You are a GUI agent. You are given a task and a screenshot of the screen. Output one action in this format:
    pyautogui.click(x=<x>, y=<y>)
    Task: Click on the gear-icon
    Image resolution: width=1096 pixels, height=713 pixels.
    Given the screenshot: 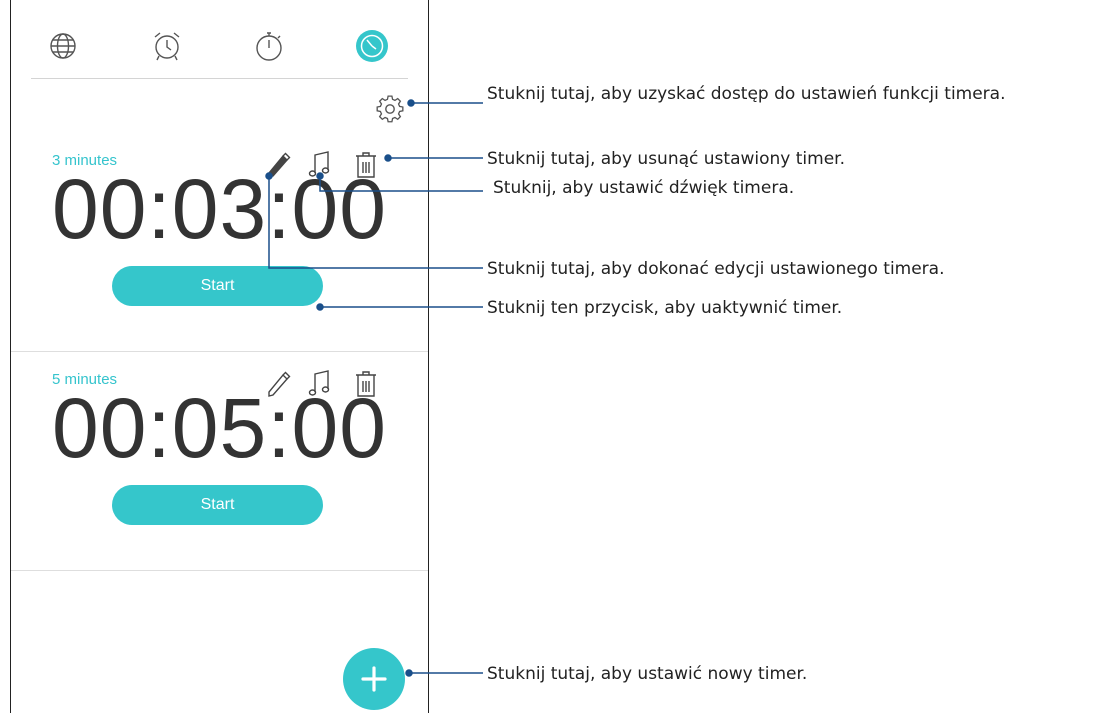 What is the action you would take?
    pyautogui.click(x=390, y=109)
    